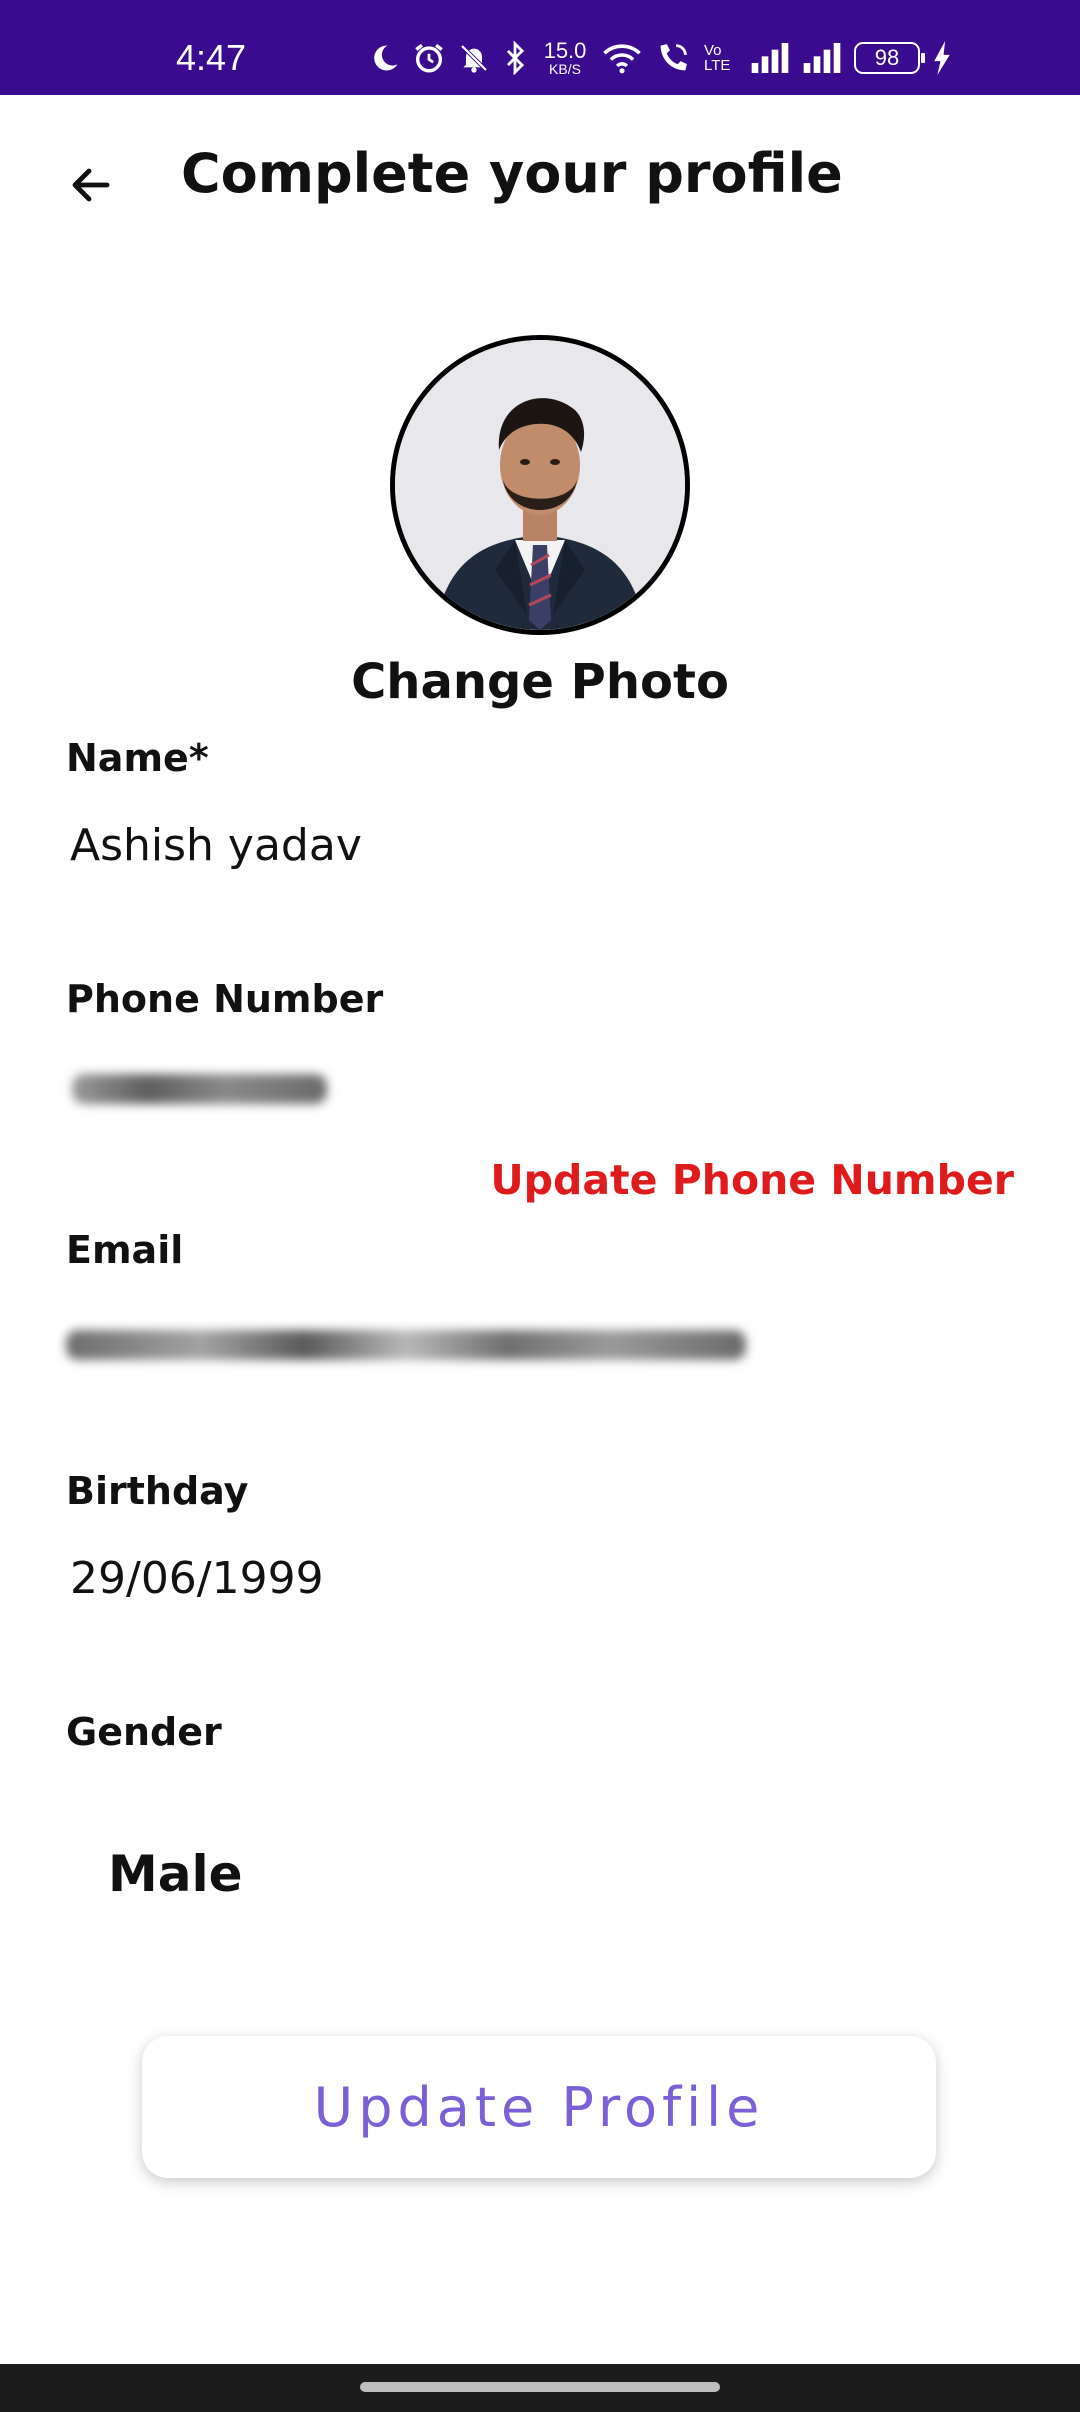 Image resolution: width=1080 pixels, height=2412 pixels. I want to click on email-field, so click(410, 1345).